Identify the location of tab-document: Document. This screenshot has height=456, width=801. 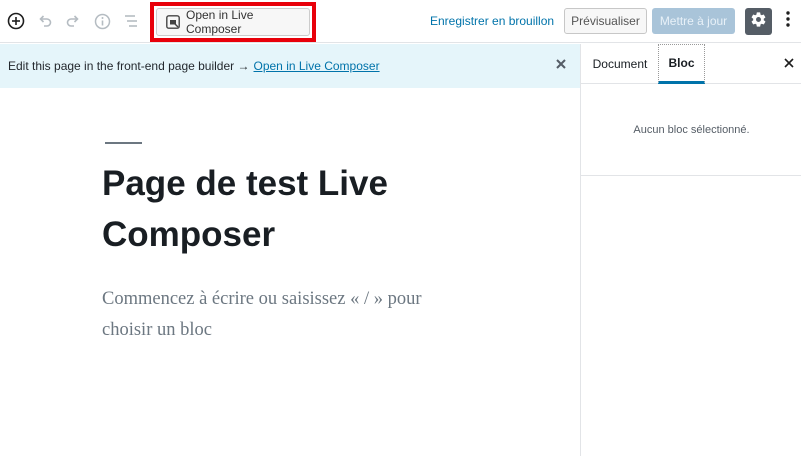
(620, 64).